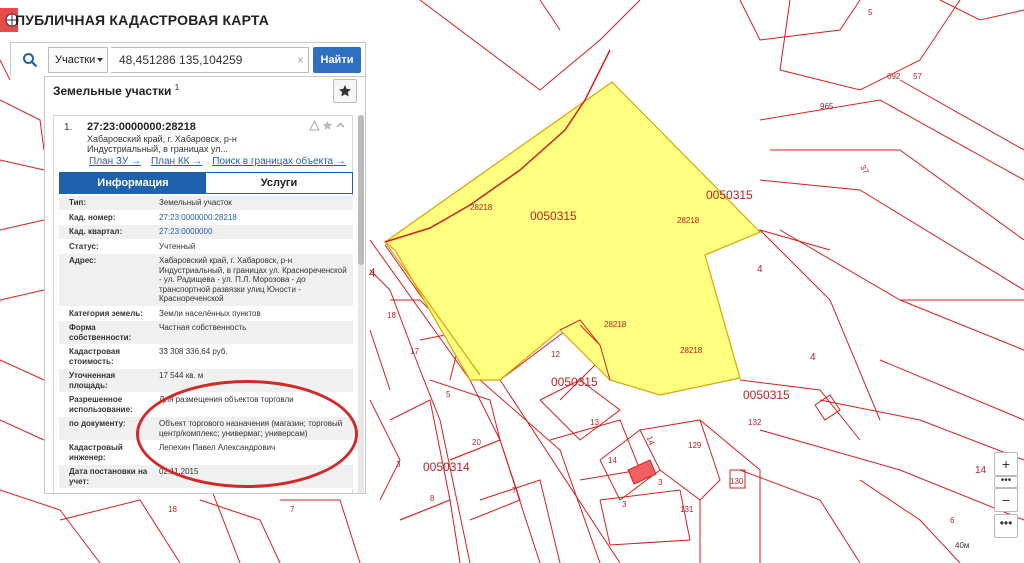 The image size is (1024, 563). What do you see at coordinates (340, 125) in the screenshot?
I see `chevron-up-icon` at bounding box center [340, 125].